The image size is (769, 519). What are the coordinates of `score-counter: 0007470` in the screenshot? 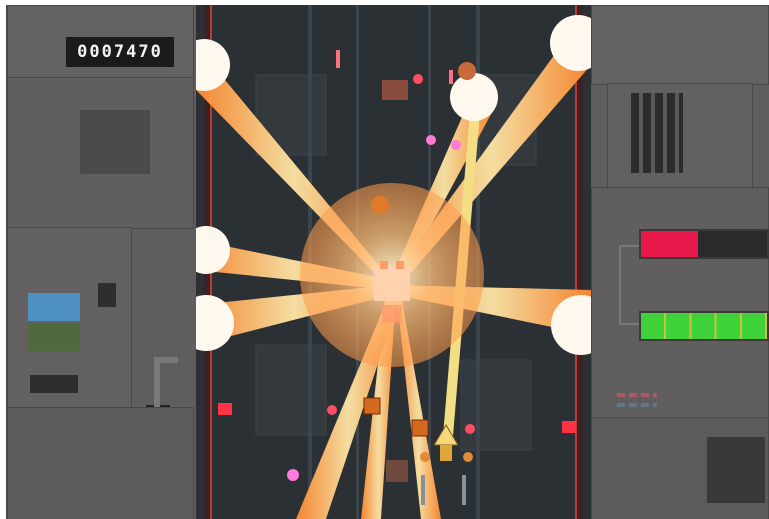 It's located at (120, 52).